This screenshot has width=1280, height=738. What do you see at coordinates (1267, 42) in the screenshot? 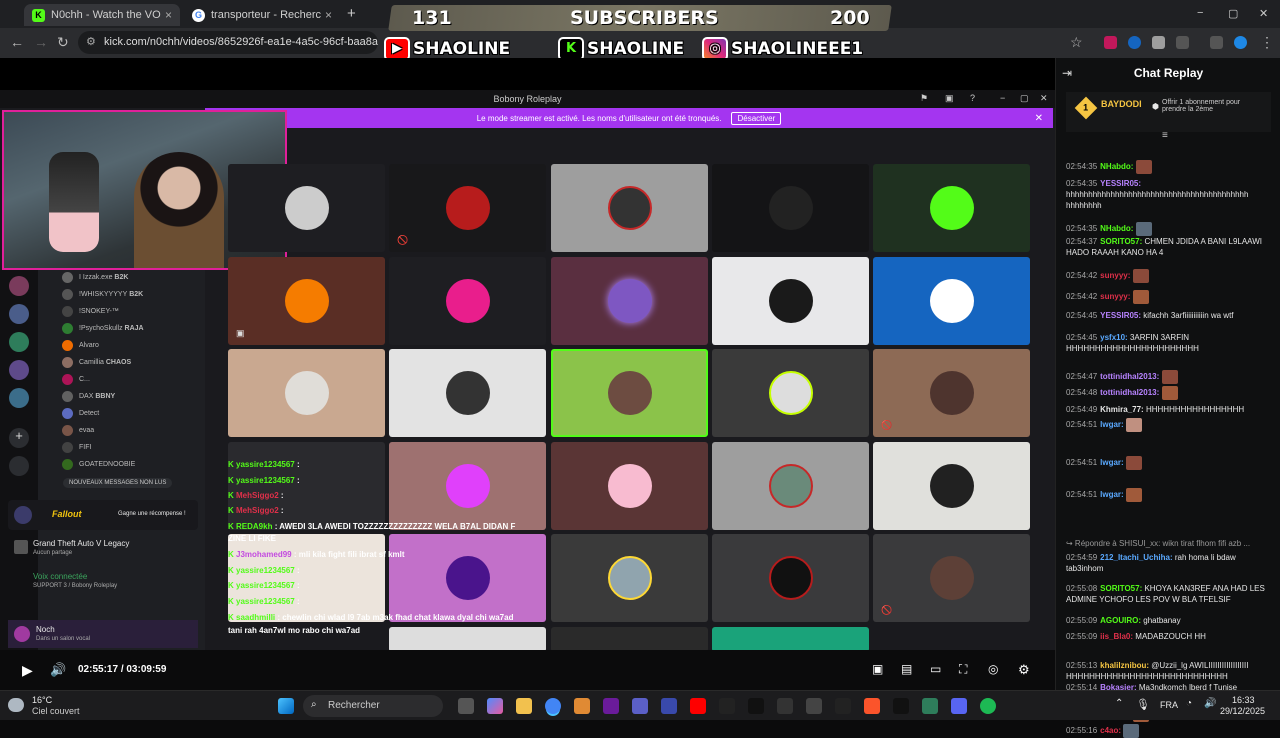
I see `menu-dots-icon: ⋮` at bounding box center [1267, 42].